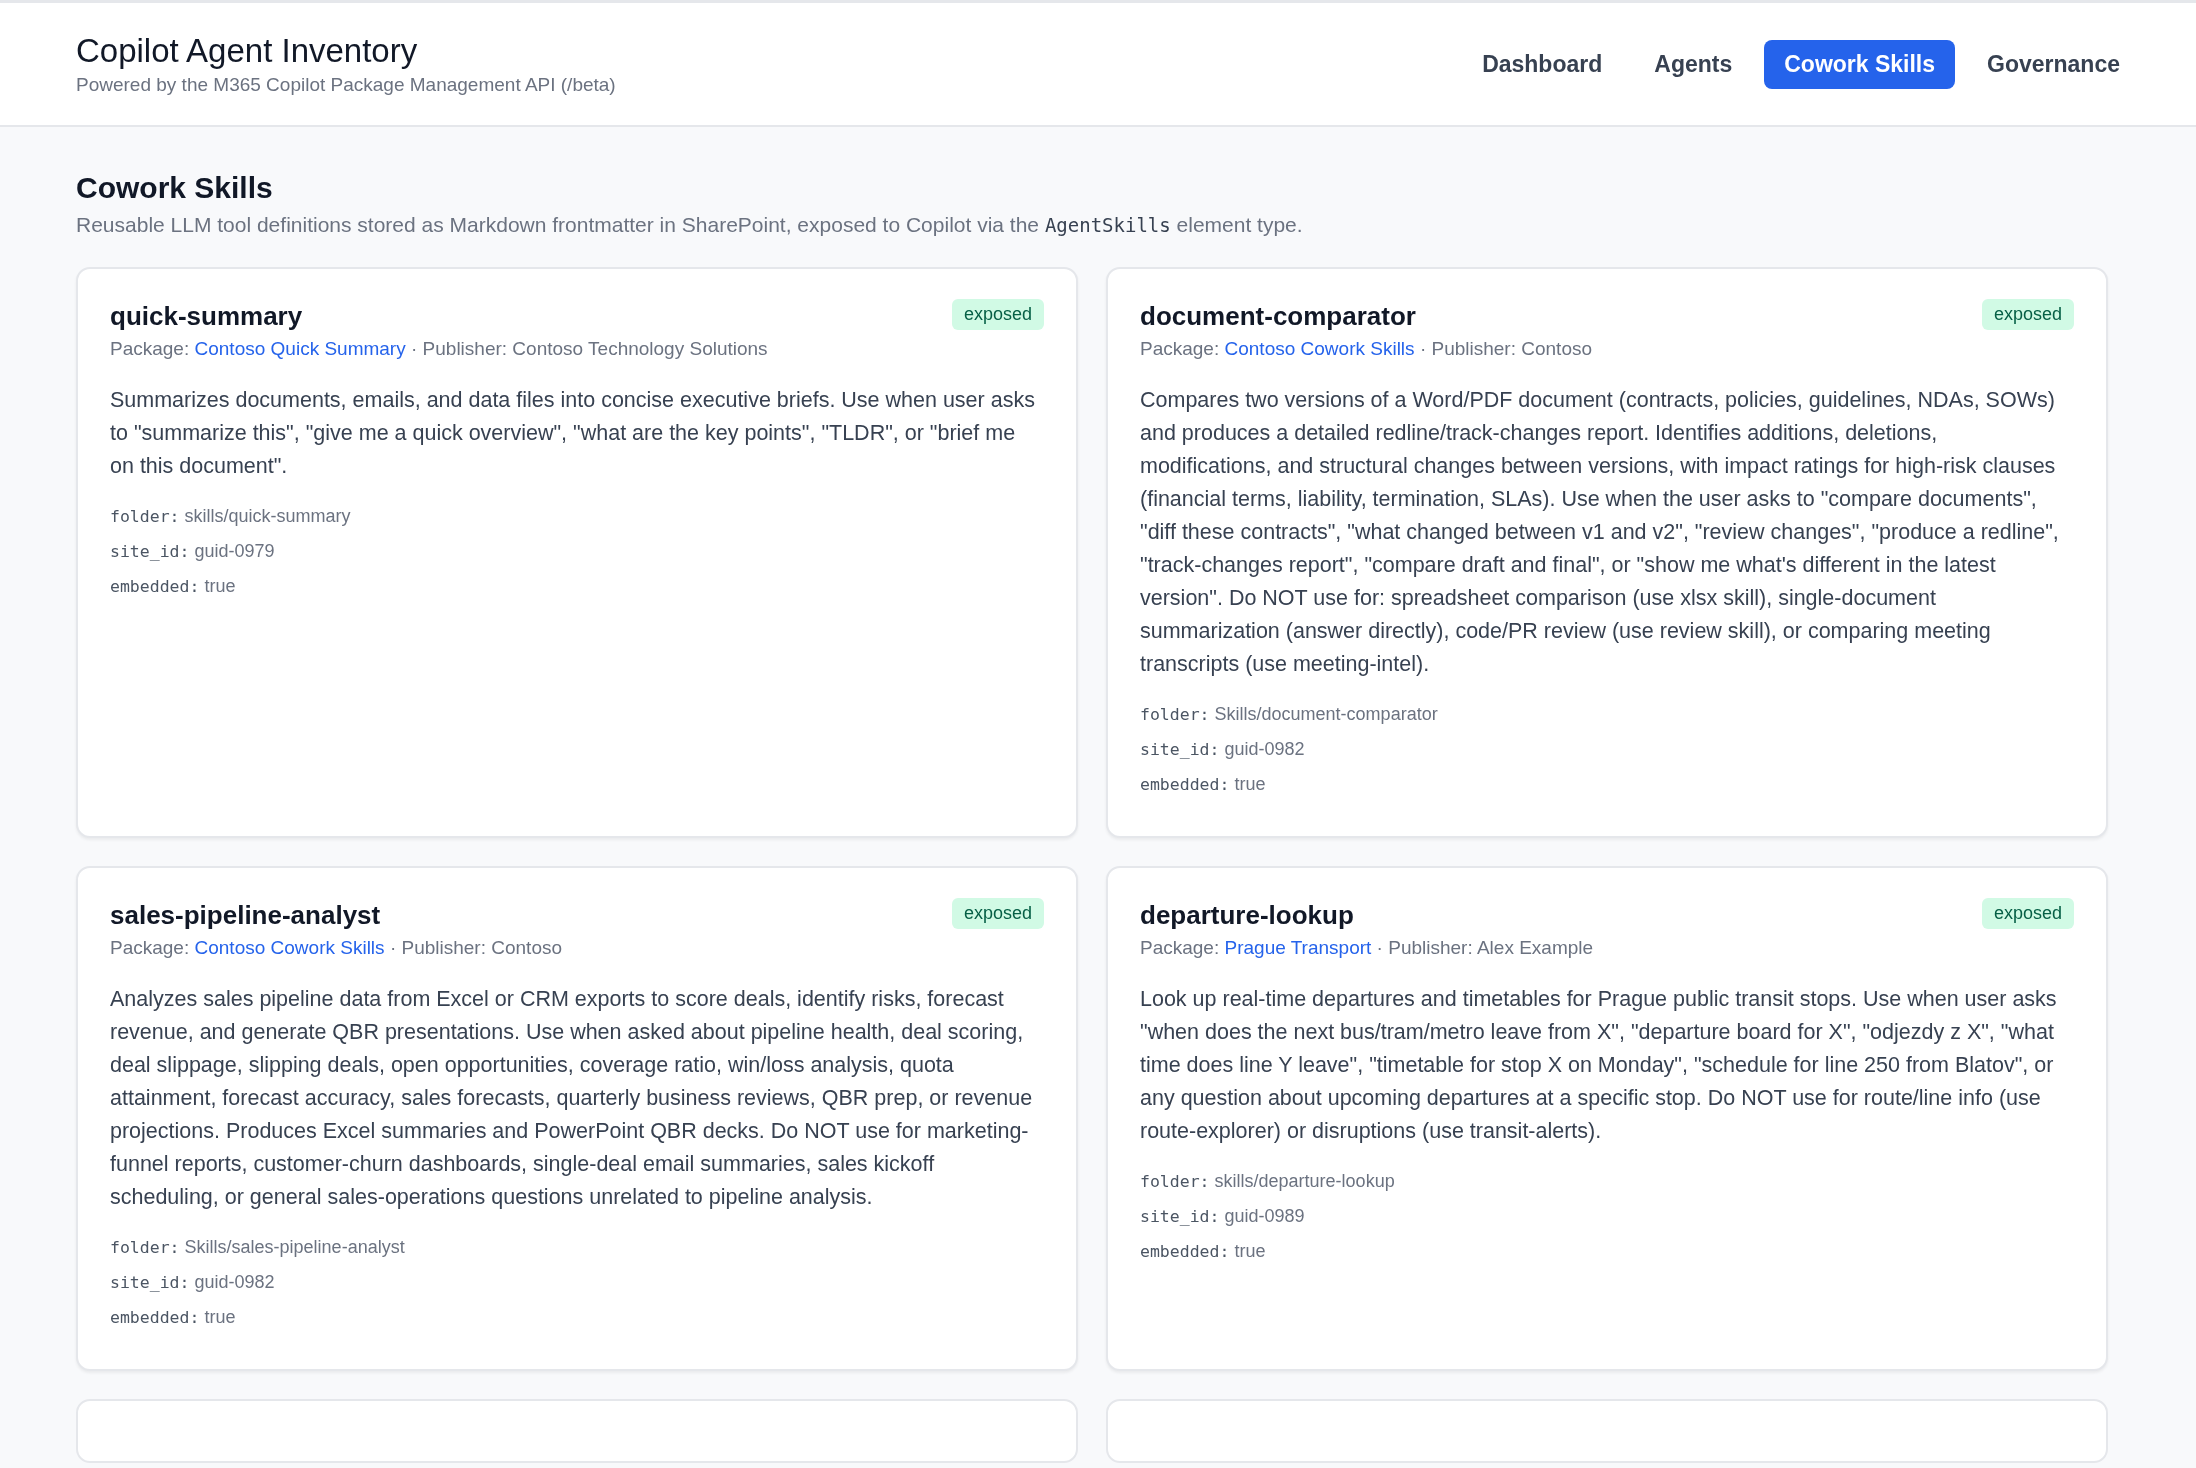  Describe the element at coordinates (1600, 532) in the screenshot. I see `skill-description: Compares two versions of a Word/PDF document (contracts, policies, guidelines, NDAs, SOWs) and produces a detailed redline/track-changes report. Identifies additions, deletions, modifications, and structural changes between versions, with impact ratings for high-risk clauses (financial terms, liability, termination, SLAs). Use when the user asks to "compare documents", "diff these contracts", "what changed between v1 and v2", "review changes", "produce a redline", "track-changes report", "compare draft and final", or "show me what's different in the latest version". Do NOT use for: spreadsheet comparison (use xlsx skill), single-document summarization (answer directly), code/PR review (use review skill), or comparing meeting transcripts (use meeting-intel).` at that location.